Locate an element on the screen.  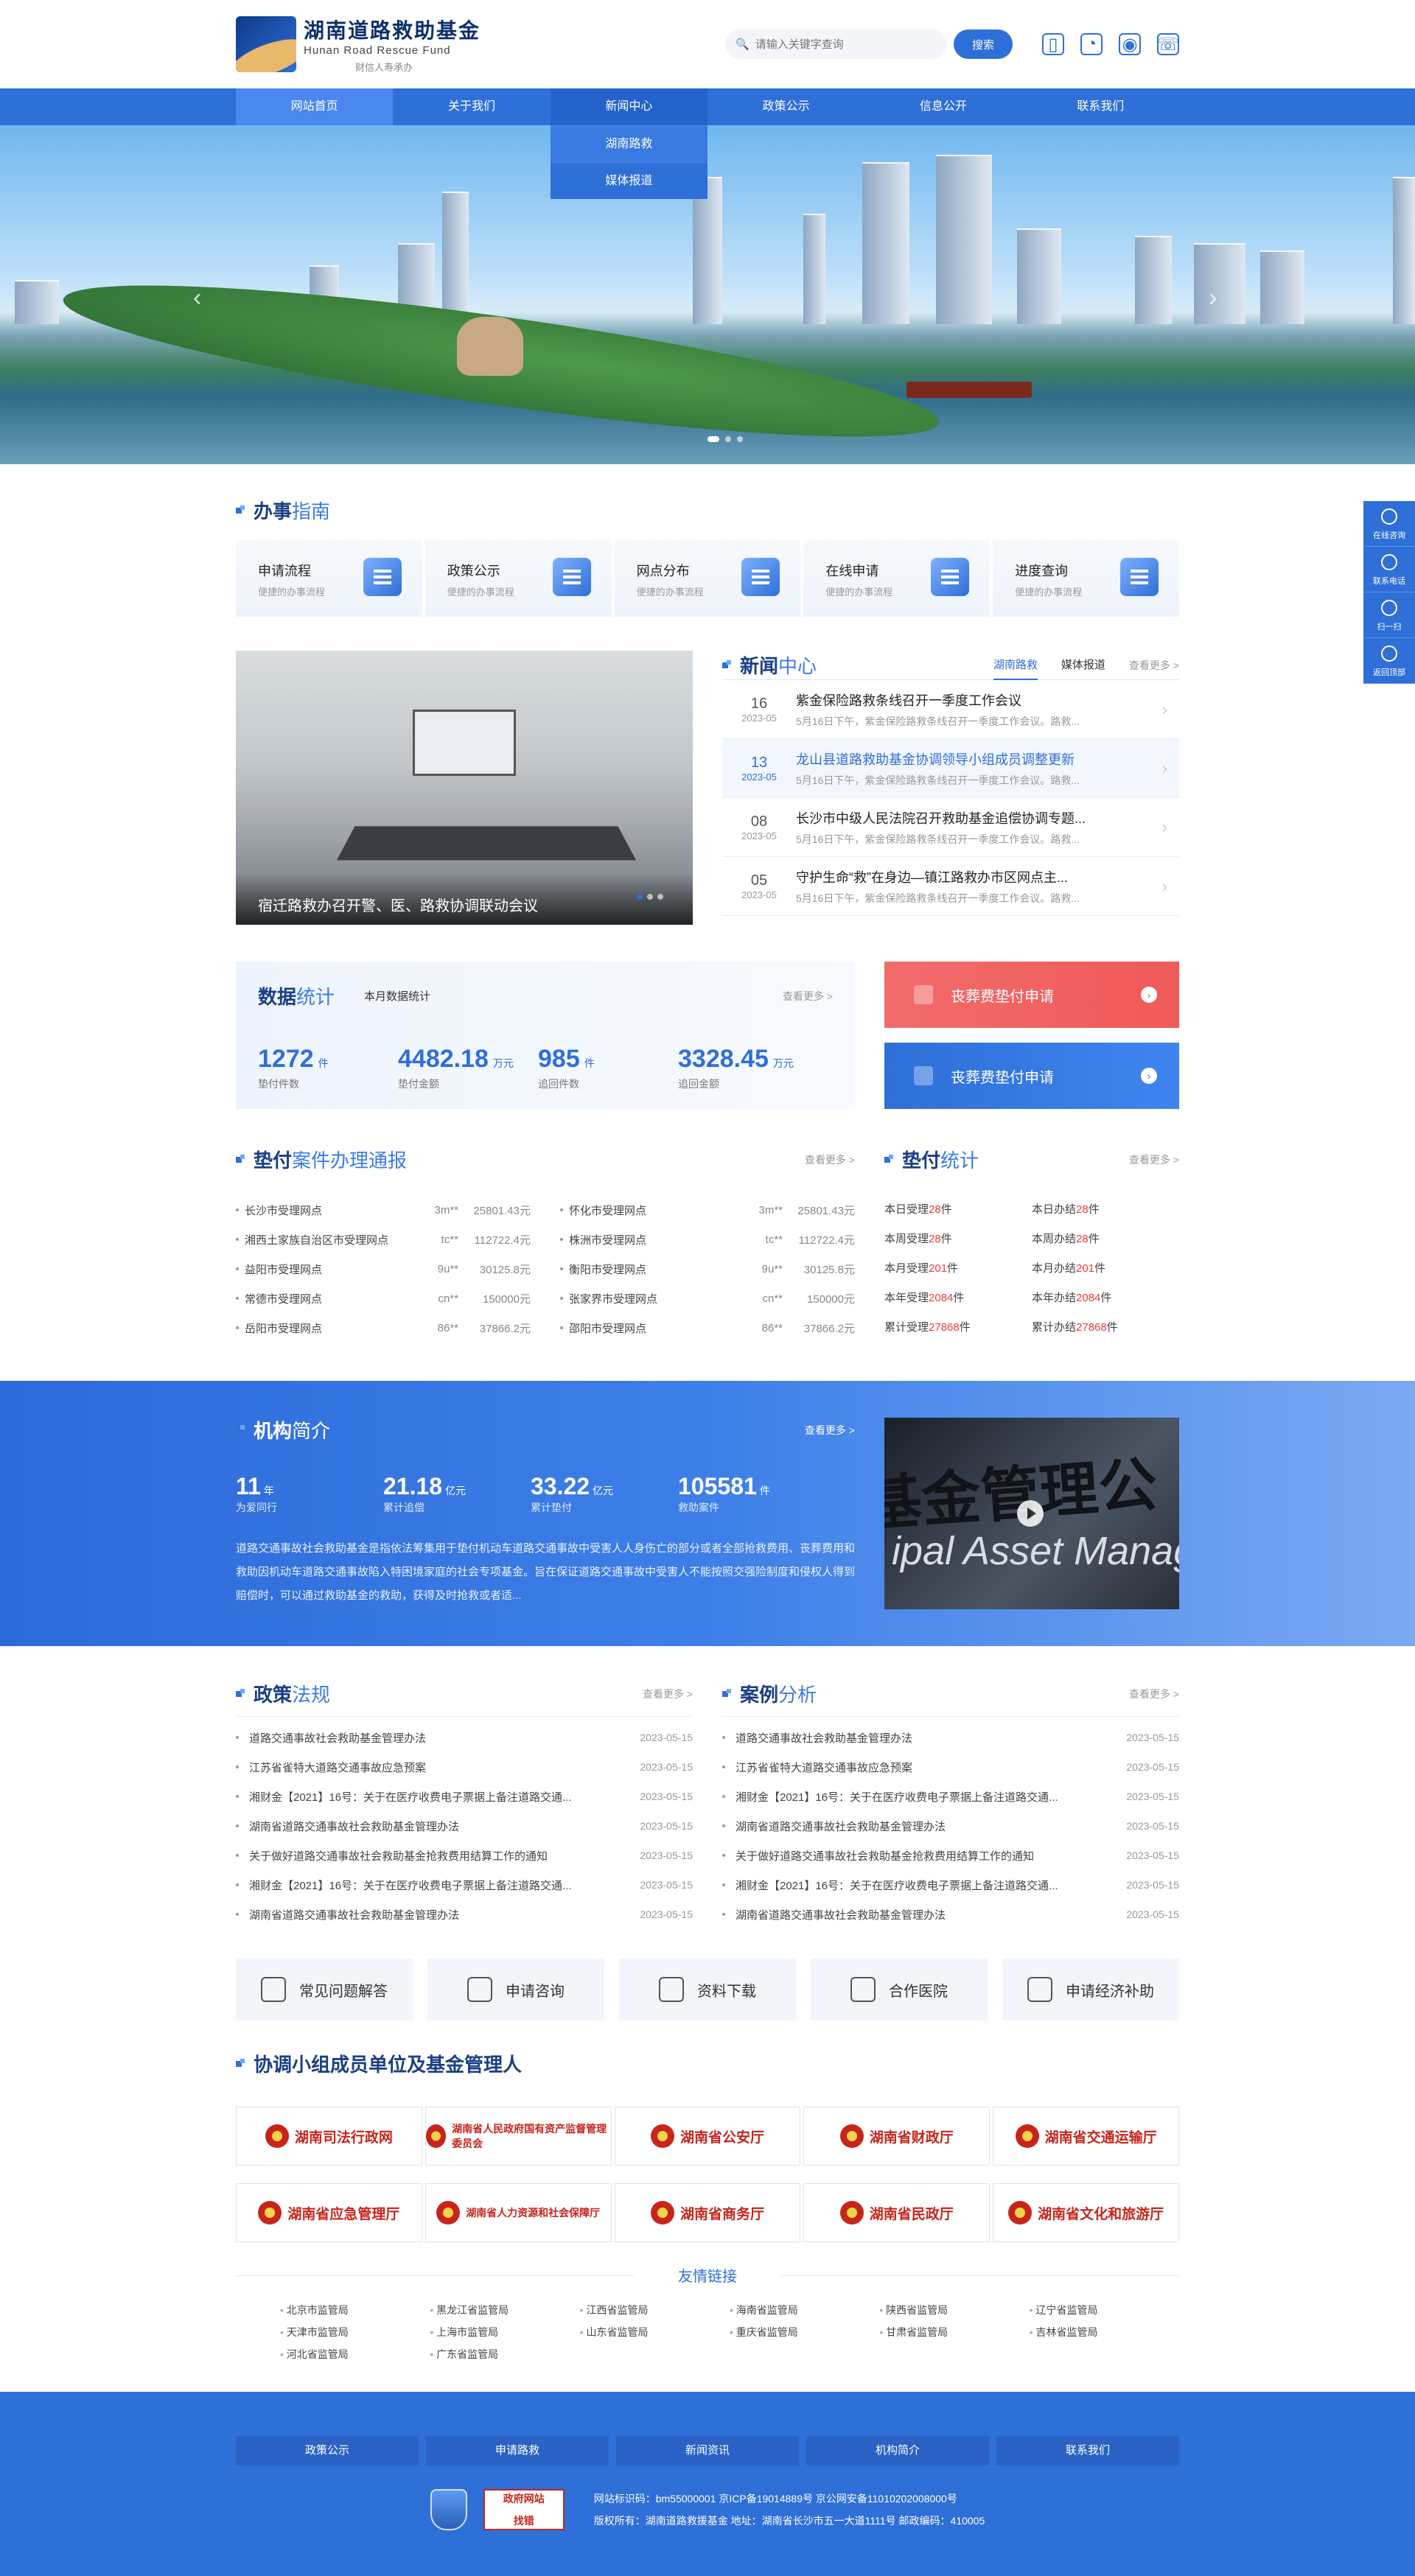
quick-hospital: 合作医院 is located at coordinates (899, 1989).